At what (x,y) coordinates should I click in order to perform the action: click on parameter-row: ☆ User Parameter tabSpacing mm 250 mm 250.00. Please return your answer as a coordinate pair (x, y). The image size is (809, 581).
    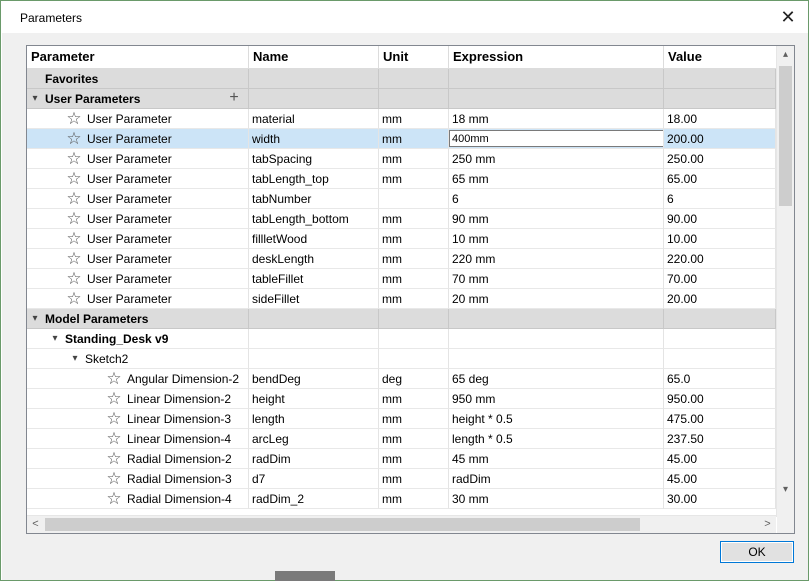
    Looking at the image, I should click on (401, 159).